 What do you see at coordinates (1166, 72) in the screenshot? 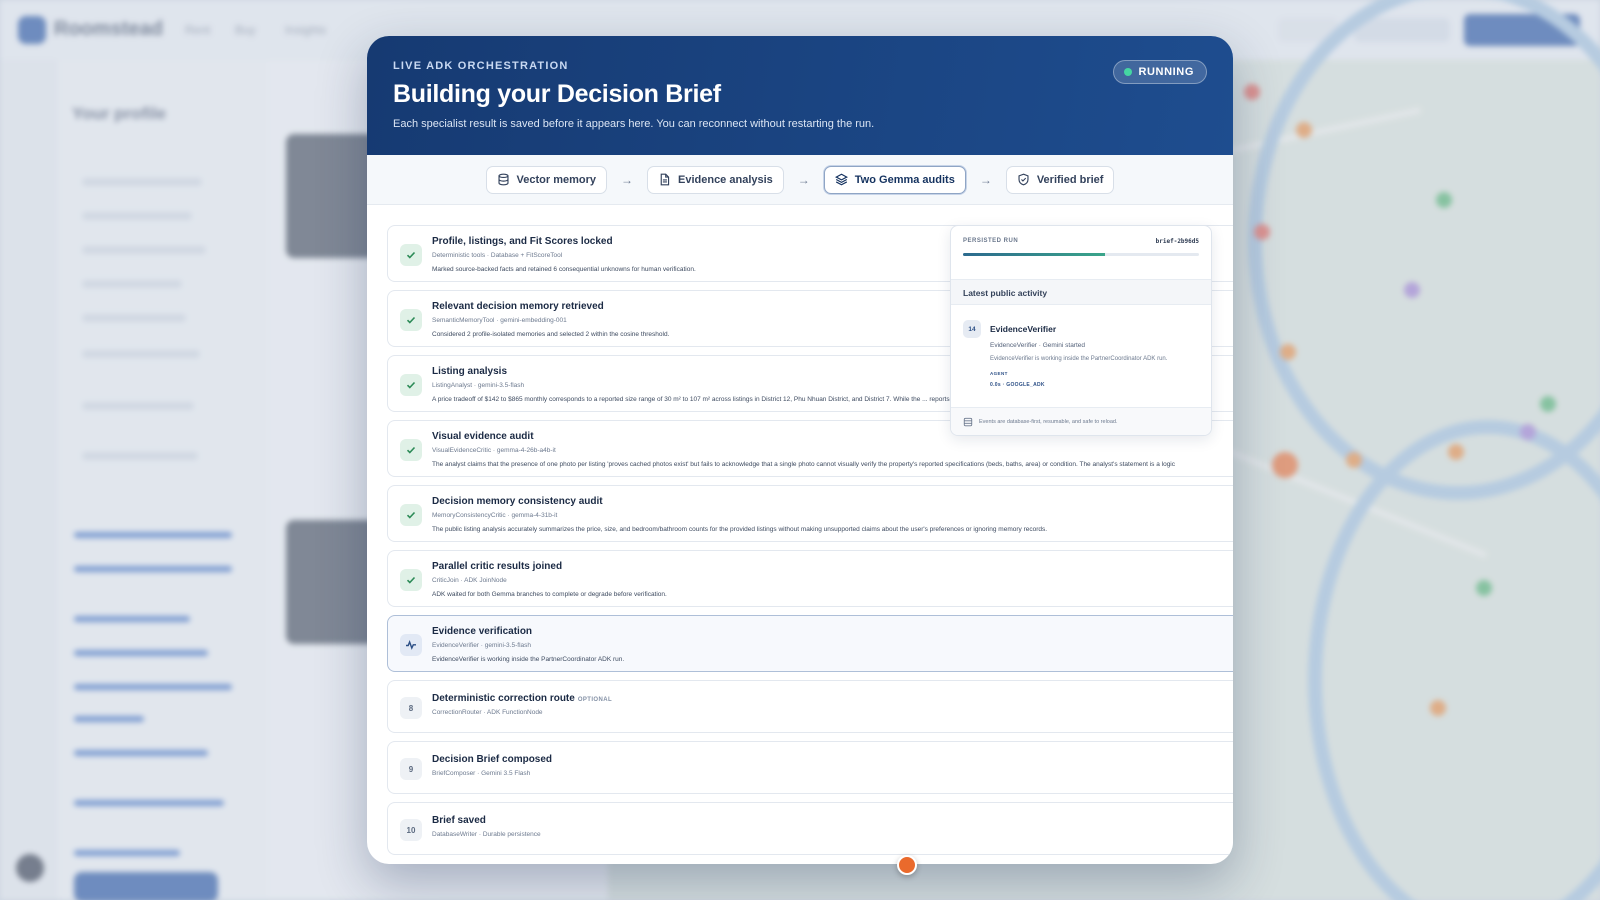
I see `status-label: RUNNING` at bounding box center [1166, 72].